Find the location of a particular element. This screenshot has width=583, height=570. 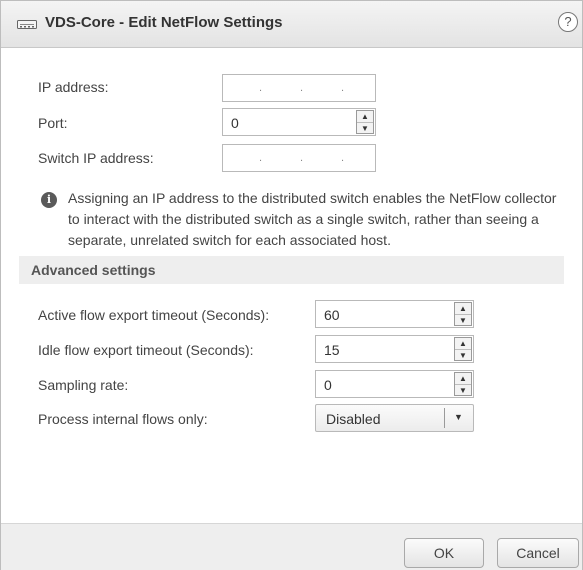

idle-timeout-label: Idle flow export timeout (Seconds): is located at coordinates (146, 350).